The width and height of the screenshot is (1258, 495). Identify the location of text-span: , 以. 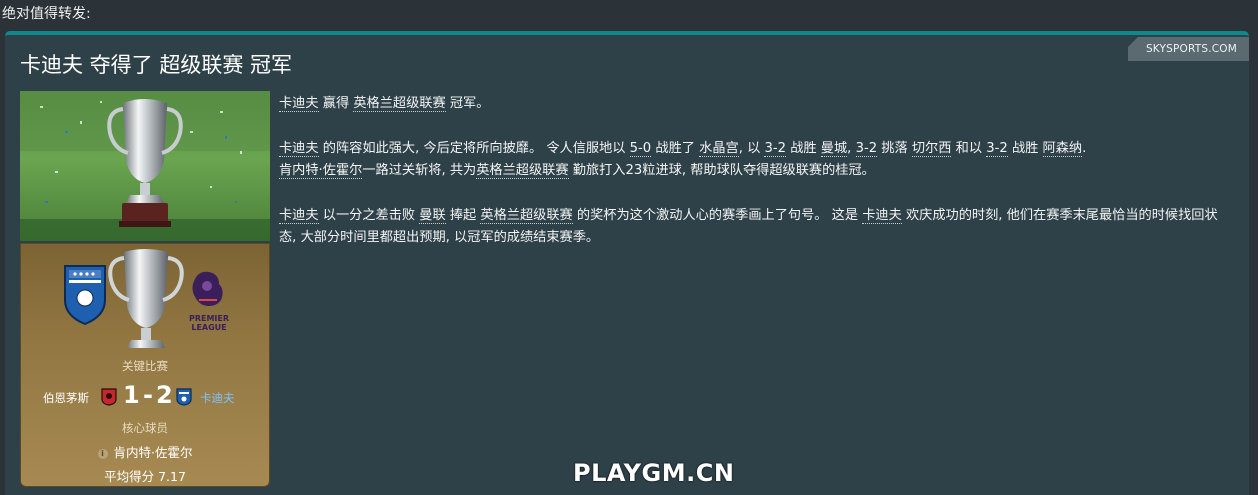
(751, 148).